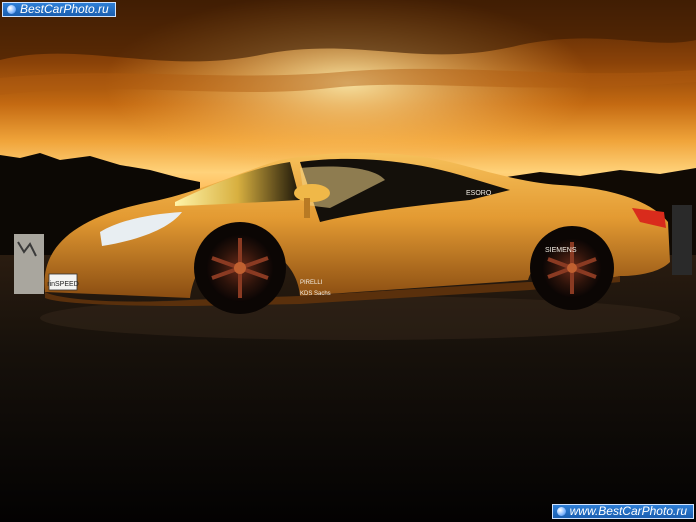  Describe the element at coordinates (479, 193) in the screenshot. I see `window-decal: ESORO` at that location.